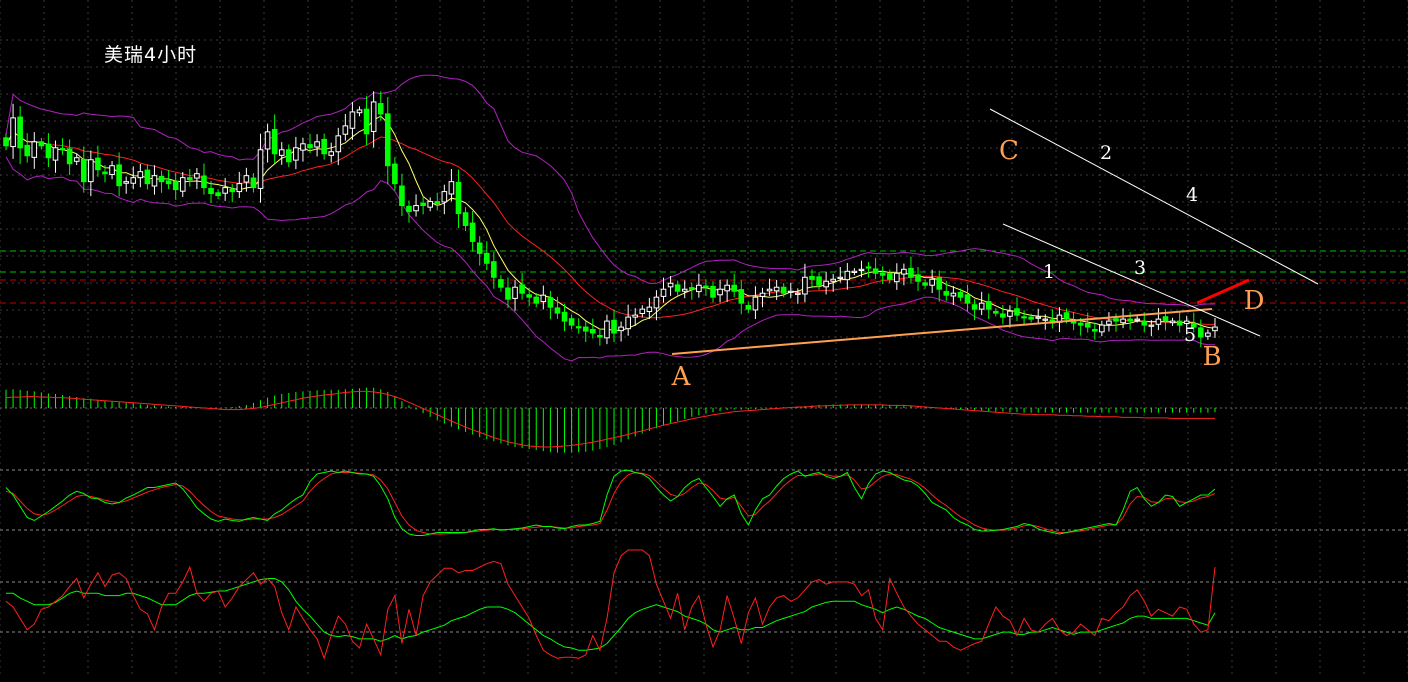  What do you see at coordinates (681, 377) in the screenshot?
I see `label-point-a: A` at bounding box center [681, 377].